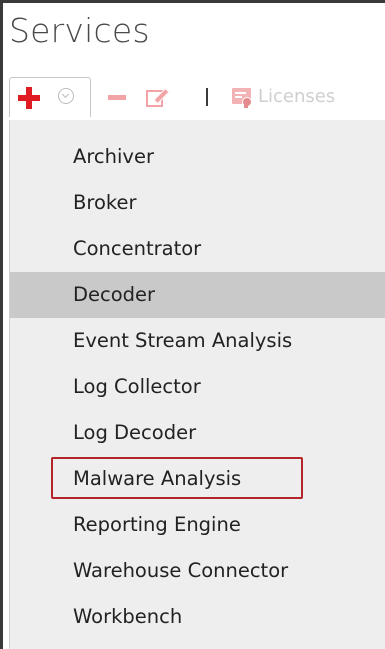 This screenshot has width=385, height=649. I want to click on edit-icon, so click(157, 97).